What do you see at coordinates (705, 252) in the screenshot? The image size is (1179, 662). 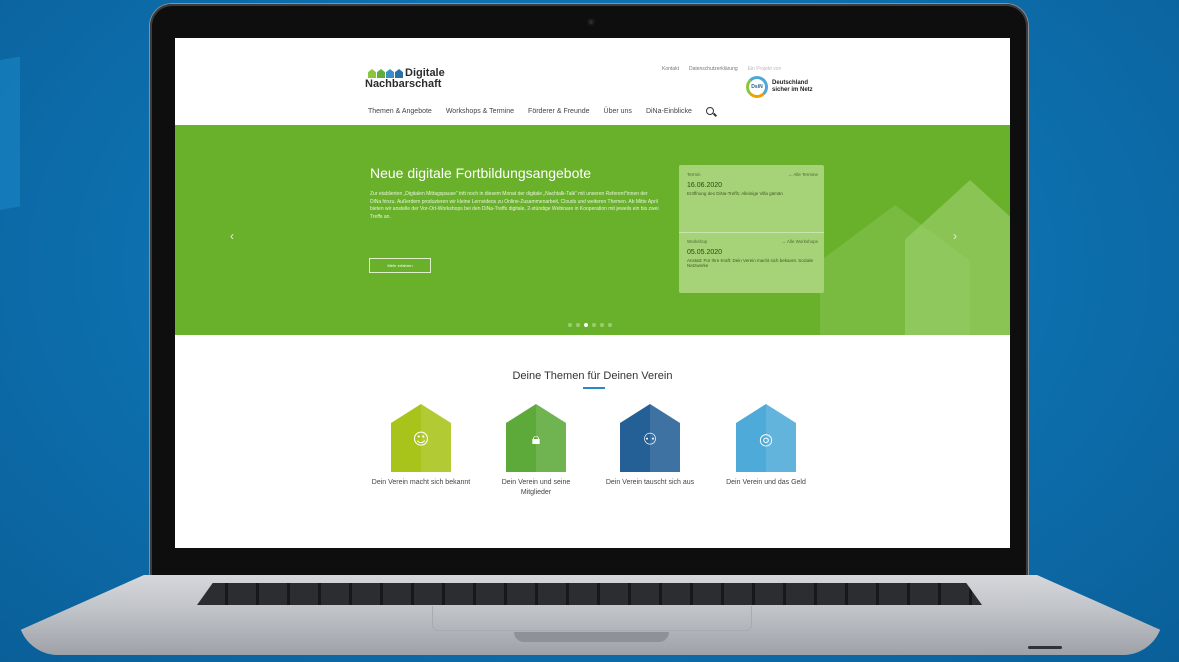 I see `workshop-date: 05.05.2020` at bounding box center [705, 252].